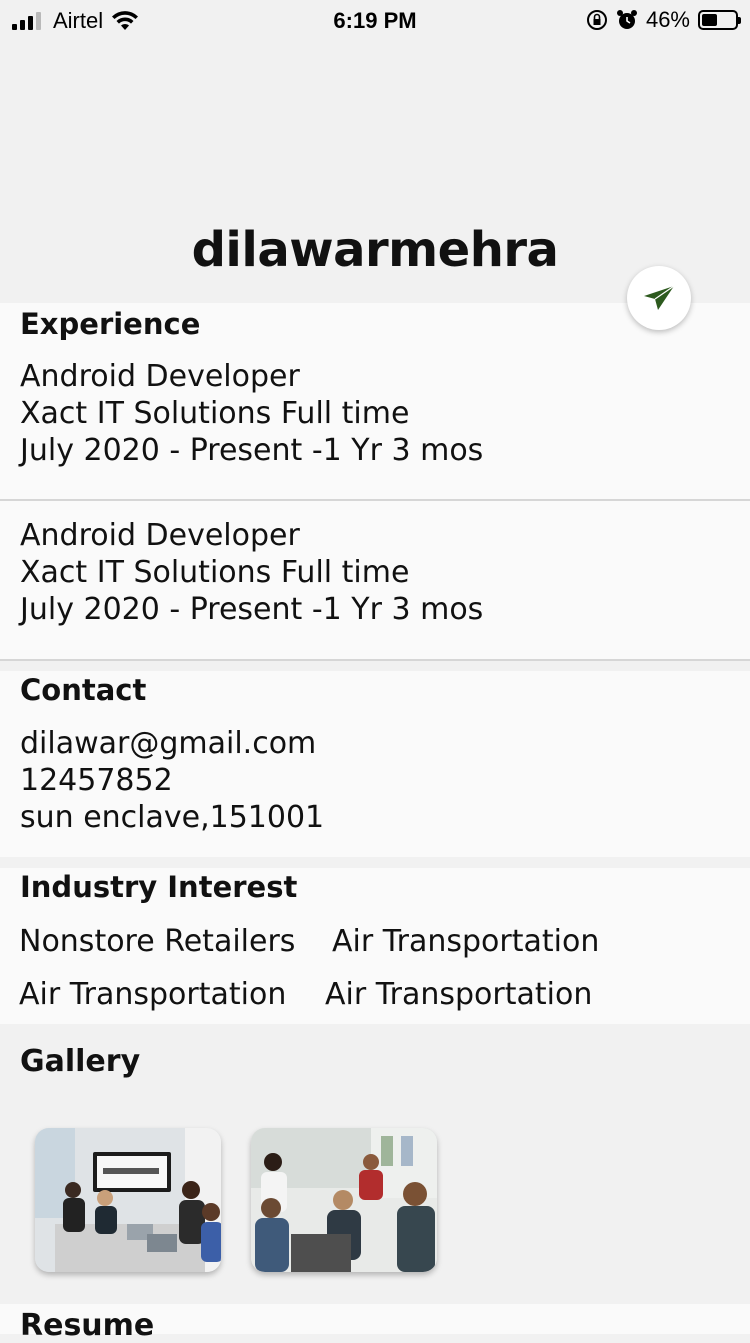 The width and height of the screenshot is (750, 1343). I want to click on send-icon, so click(659, 297).